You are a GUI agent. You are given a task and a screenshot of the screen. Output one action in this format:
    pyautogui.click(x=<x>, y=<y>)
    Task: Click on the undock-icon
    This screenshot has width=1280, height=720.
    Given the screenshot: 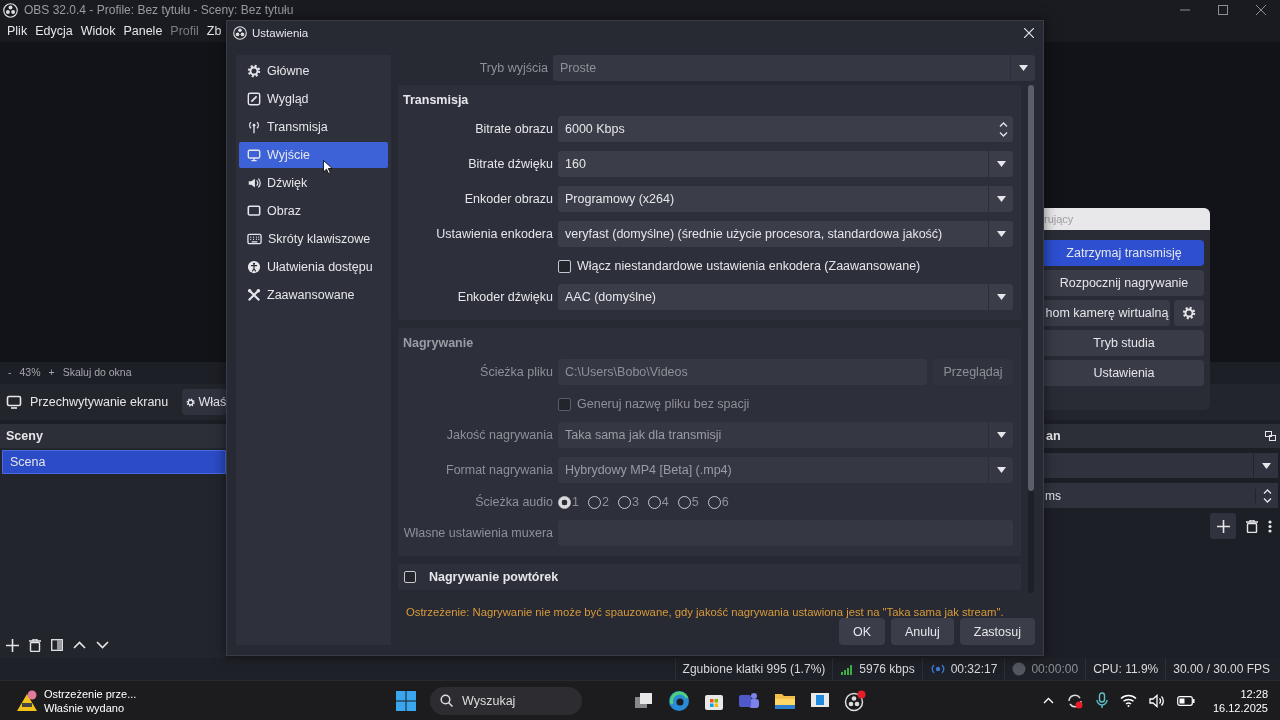 What is the action you would take?
    pyautogui.click(x=1270, y=436)
    